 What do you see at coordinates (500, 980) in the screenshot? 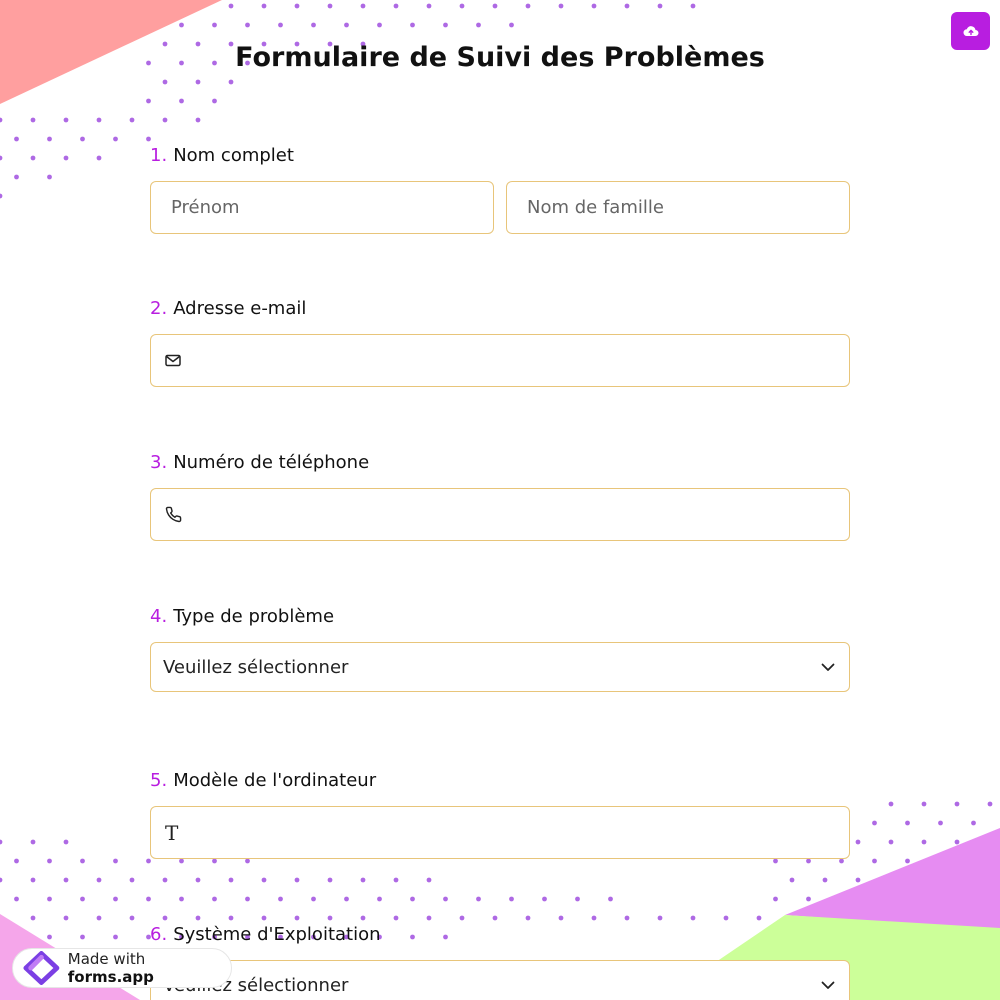
I see `operating-system-select: Veuillez sélectionner` at bounding box center [500, 980].